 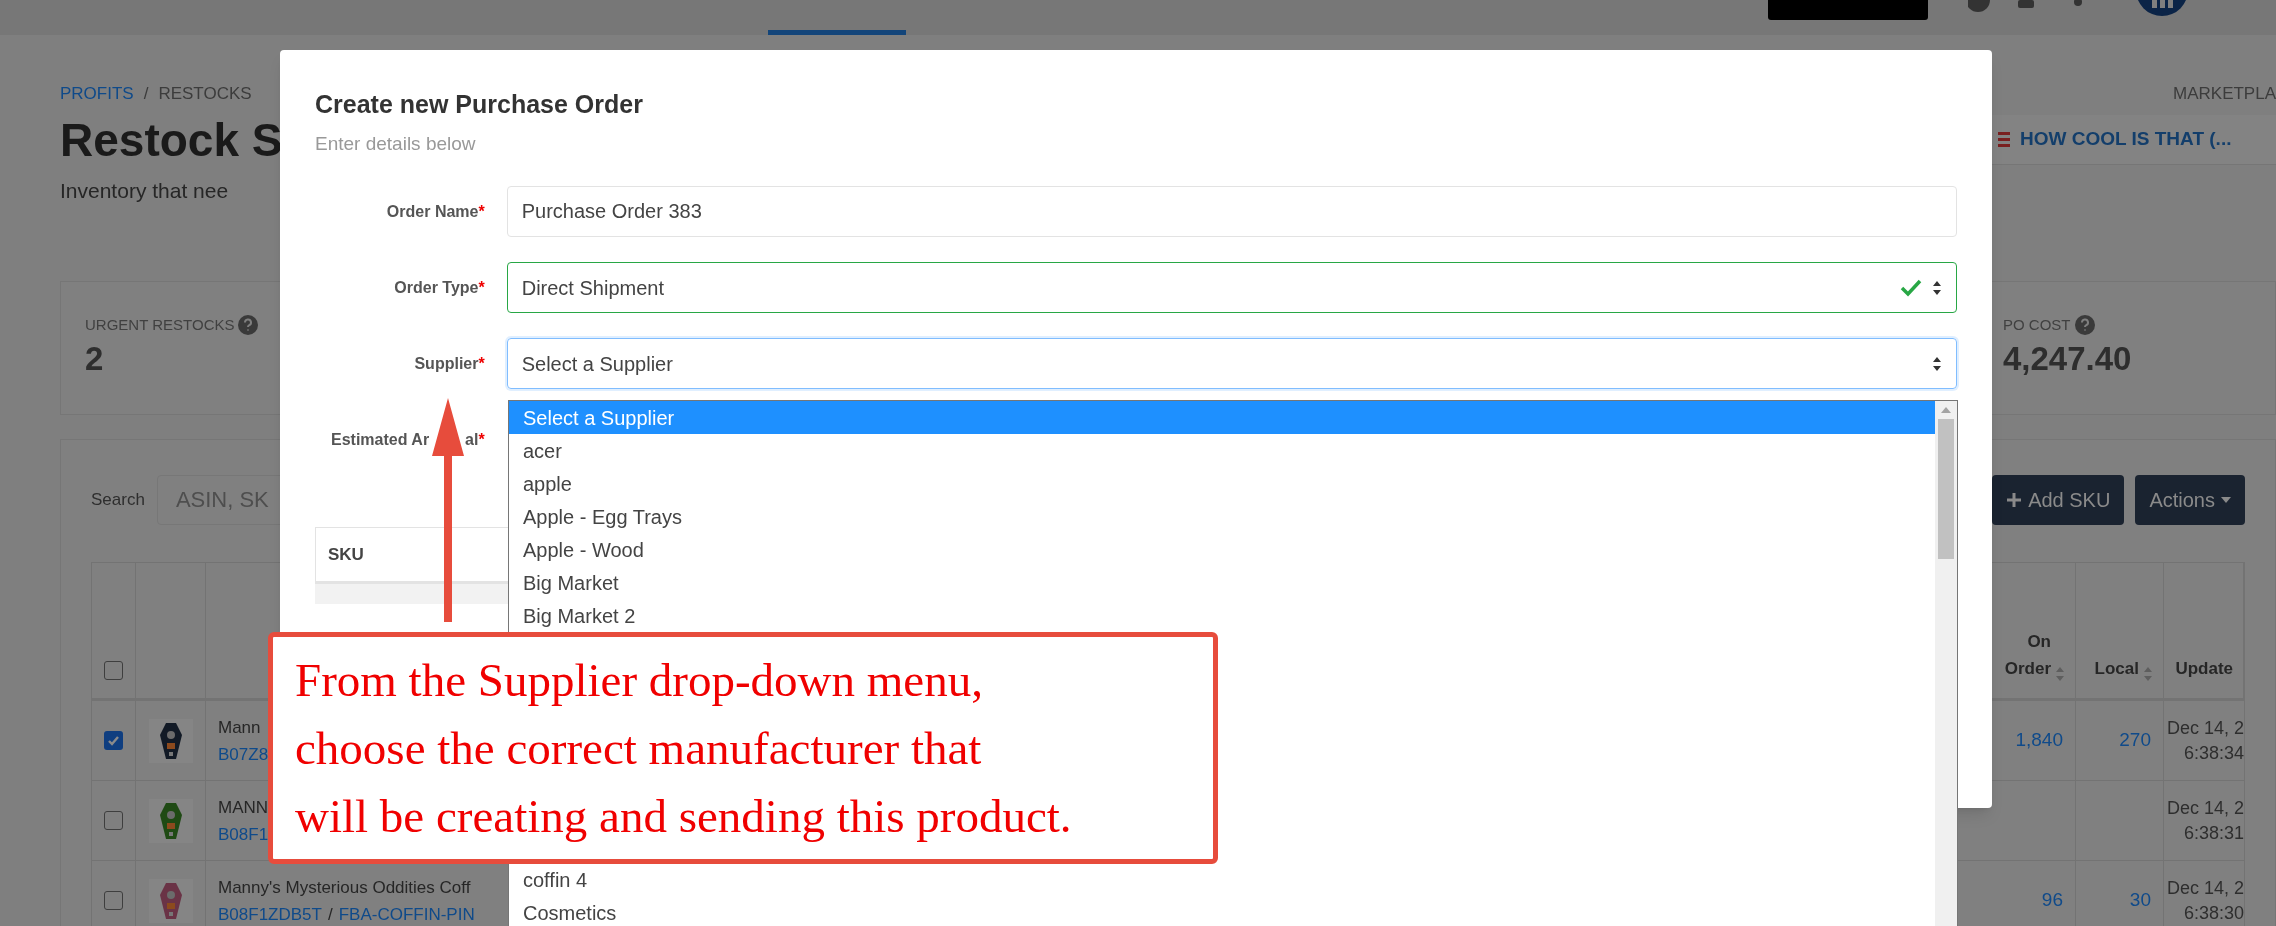 What do you see at coordinates (1222, 483) in the screenshot?
I see `dropdown-option: apple` at bounding box center [1222, 483].